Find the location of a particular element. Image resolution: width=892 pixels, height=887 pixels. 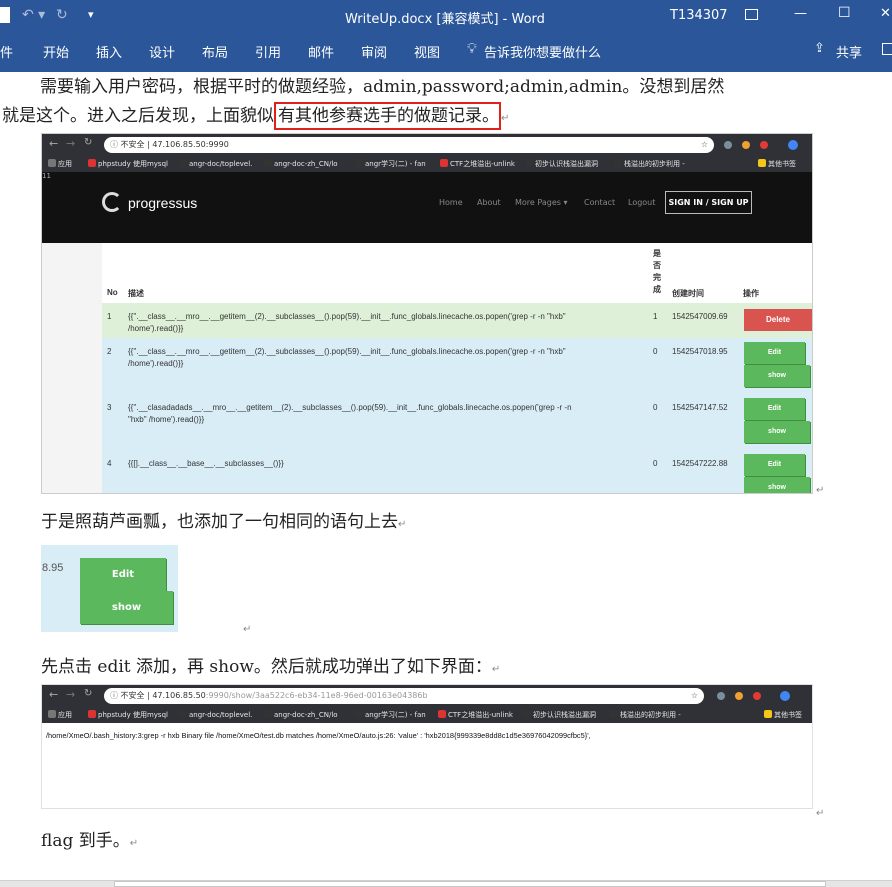

paragraph-4-text: flag 到手。 is located at coordinates (85, 841).